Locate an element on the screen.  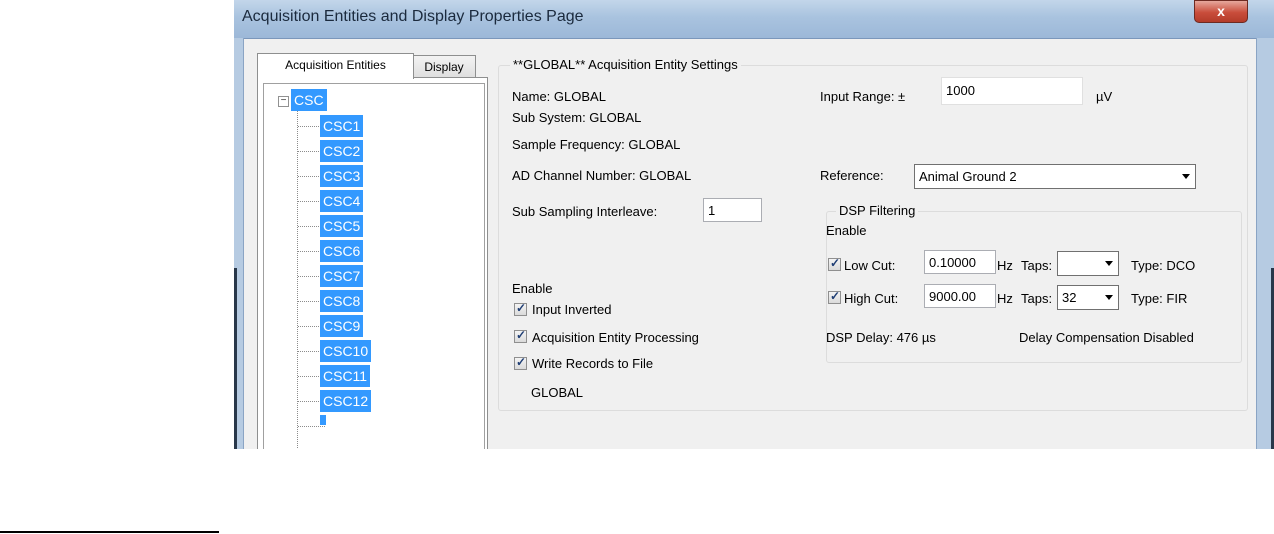
tree-item-csc8: CSC8 is located at coordinates (342, 301).